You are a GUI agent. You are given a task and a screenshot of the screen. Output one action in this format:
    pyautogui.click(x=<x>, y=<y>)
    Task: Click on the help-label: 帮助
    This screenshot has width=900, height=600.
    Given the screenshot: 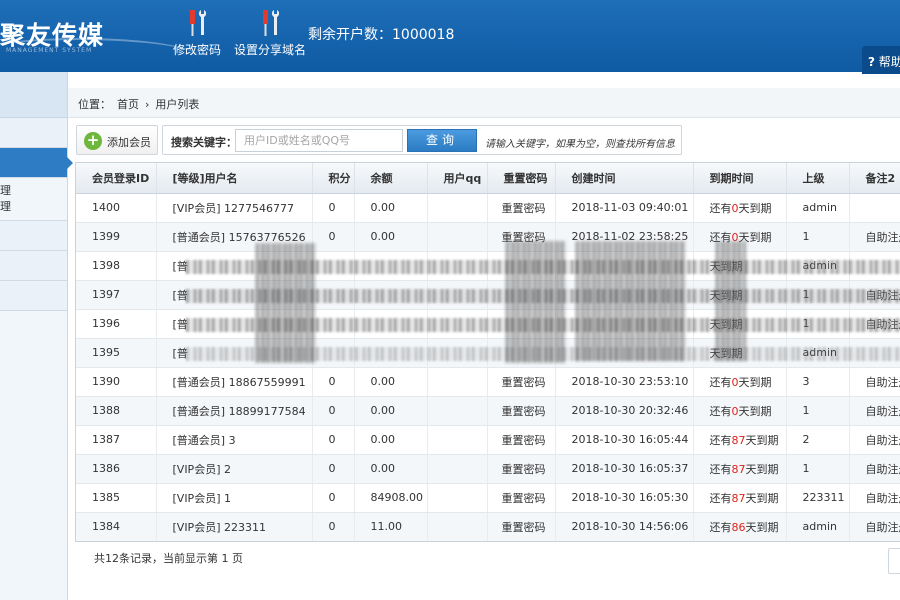 What is the action you would take?
    pyautogui.click(x=889, y=62)
    